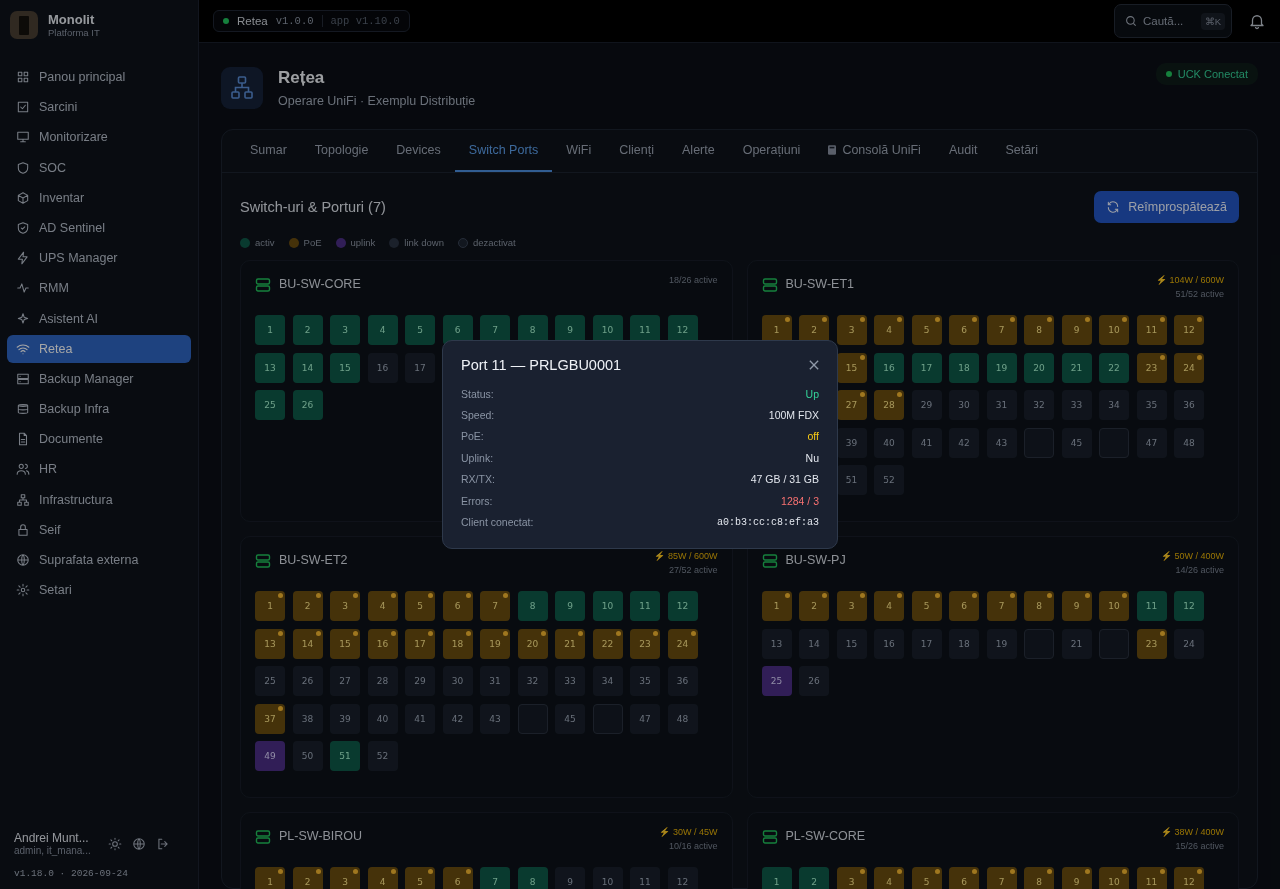  Describe the element at coordinates (1039, 405) in the screenshot. I see `port-tile: 32` at that location.